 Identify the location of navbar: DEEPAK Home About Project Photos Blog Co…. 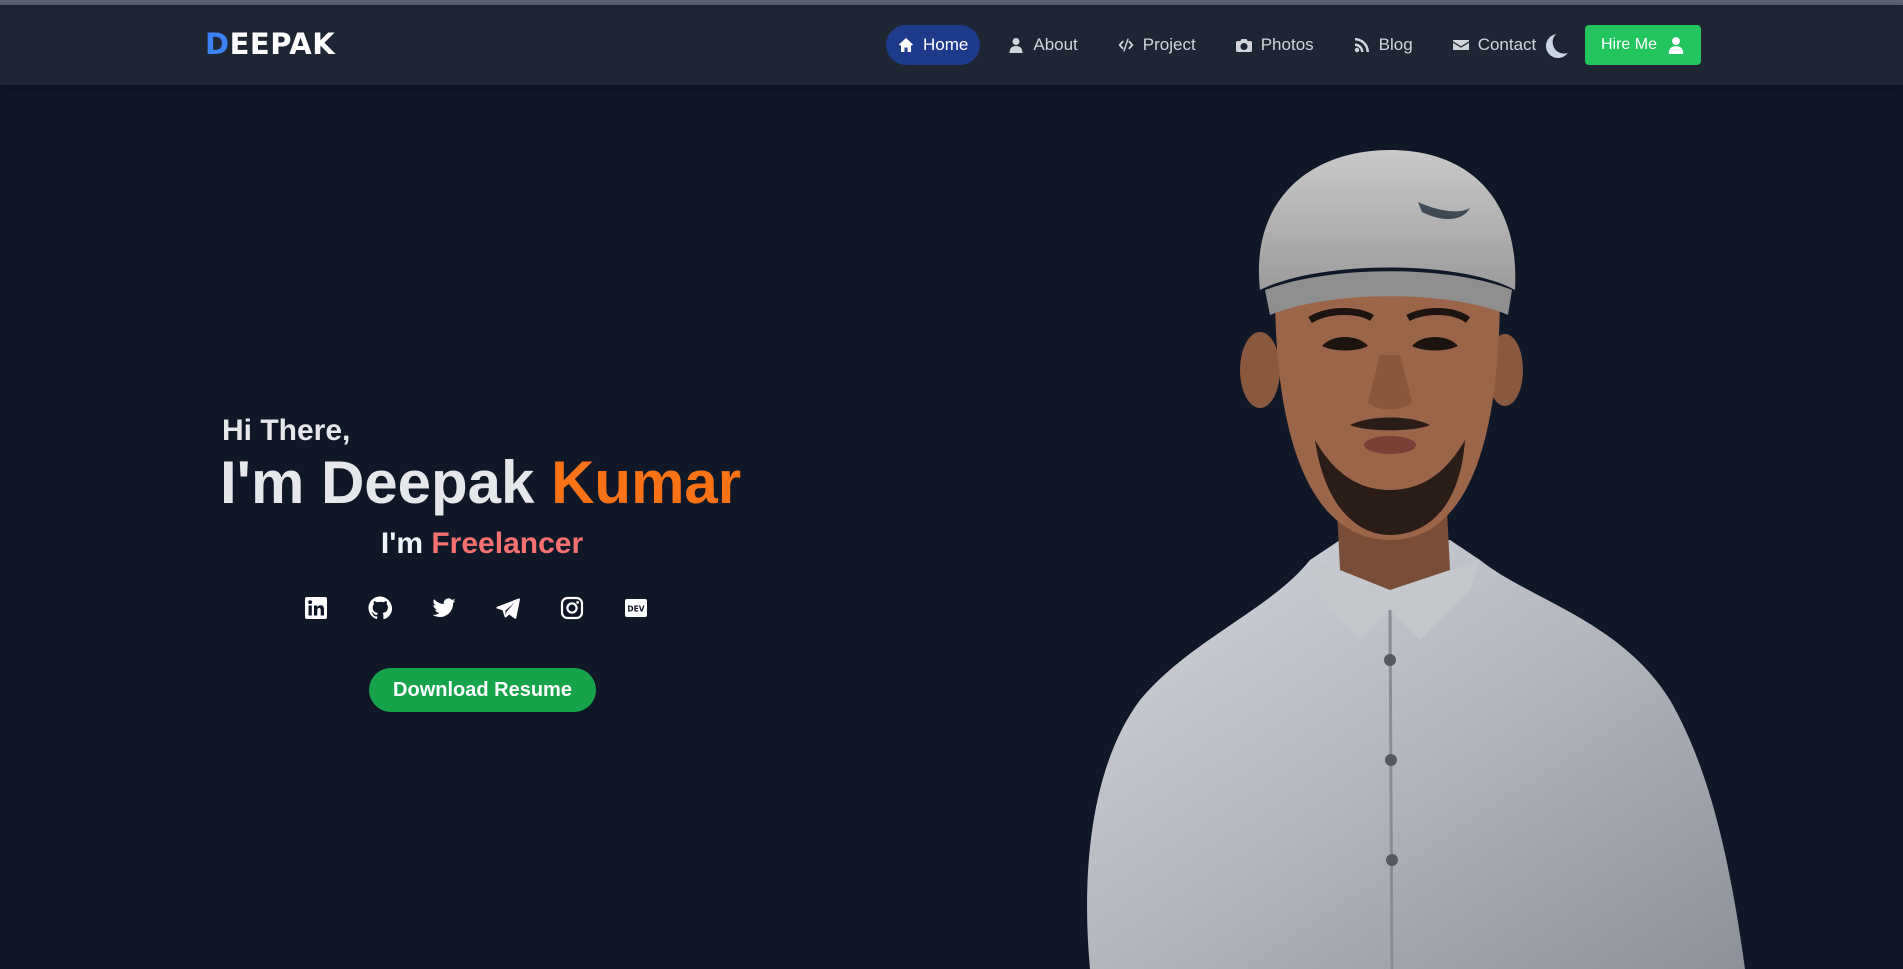
(951, 45).